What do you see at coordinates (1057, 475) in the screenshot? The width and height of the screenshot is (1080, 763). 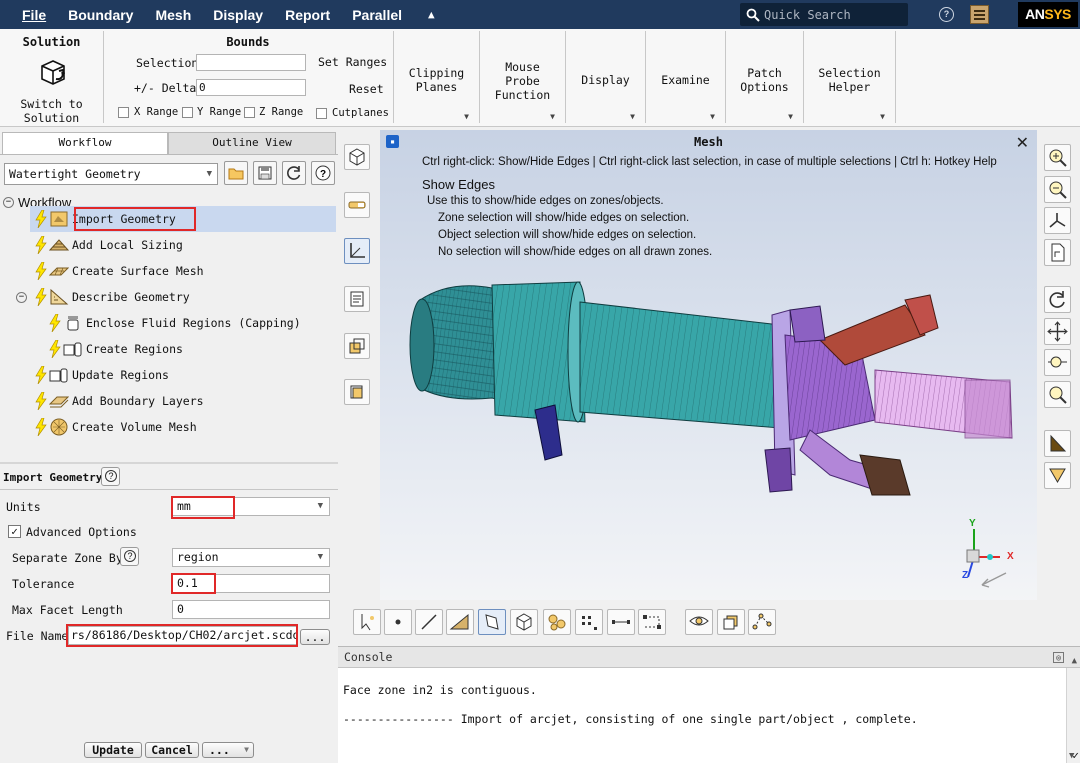 I see `filter-button` at bounding box center [1057, 475].